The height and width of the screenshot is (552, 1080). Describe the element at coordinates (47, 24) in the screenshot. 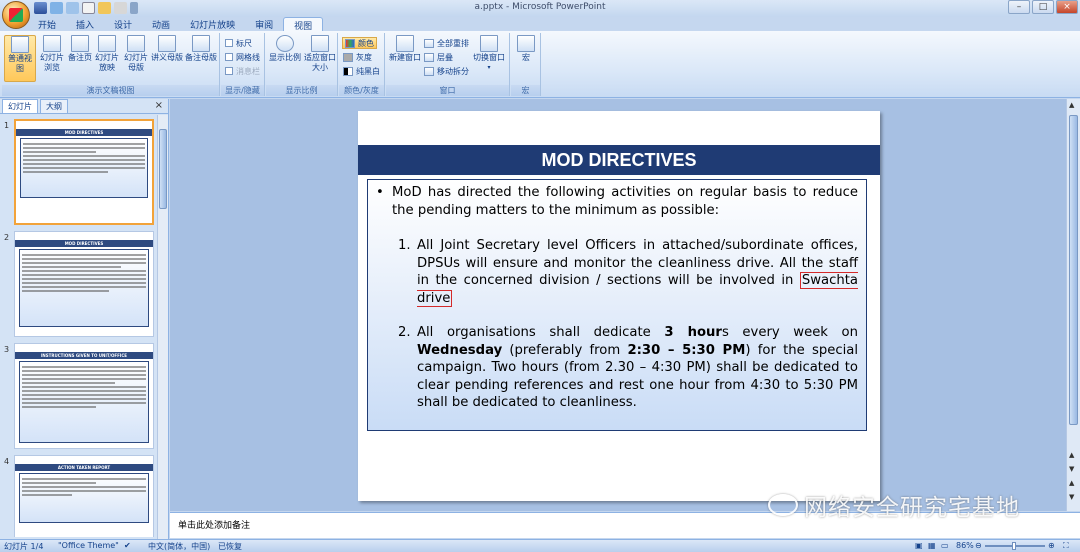

I see `tab-home: 开始` at that location.